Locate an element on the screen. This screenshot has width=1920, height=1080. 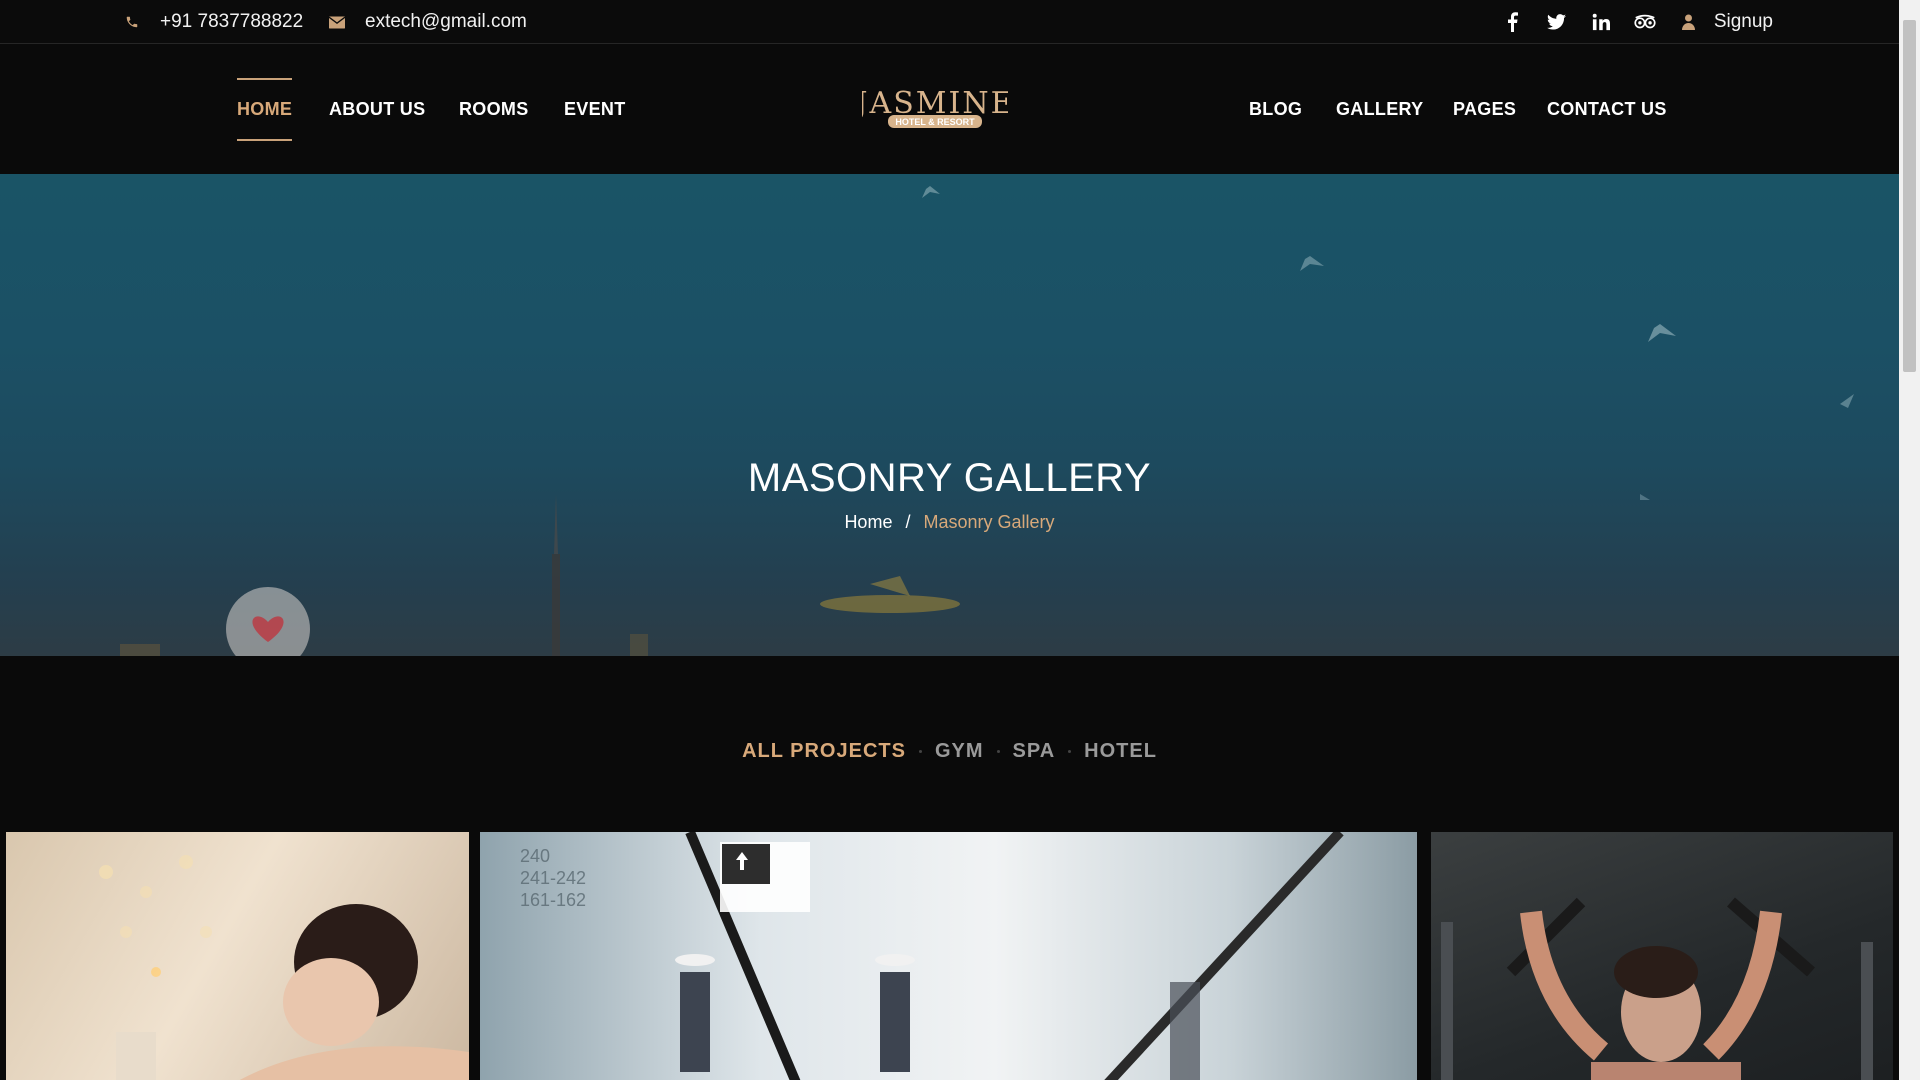
gallery-item-airport: 240 241-242 161-162 is located at coordinates (948, 956).